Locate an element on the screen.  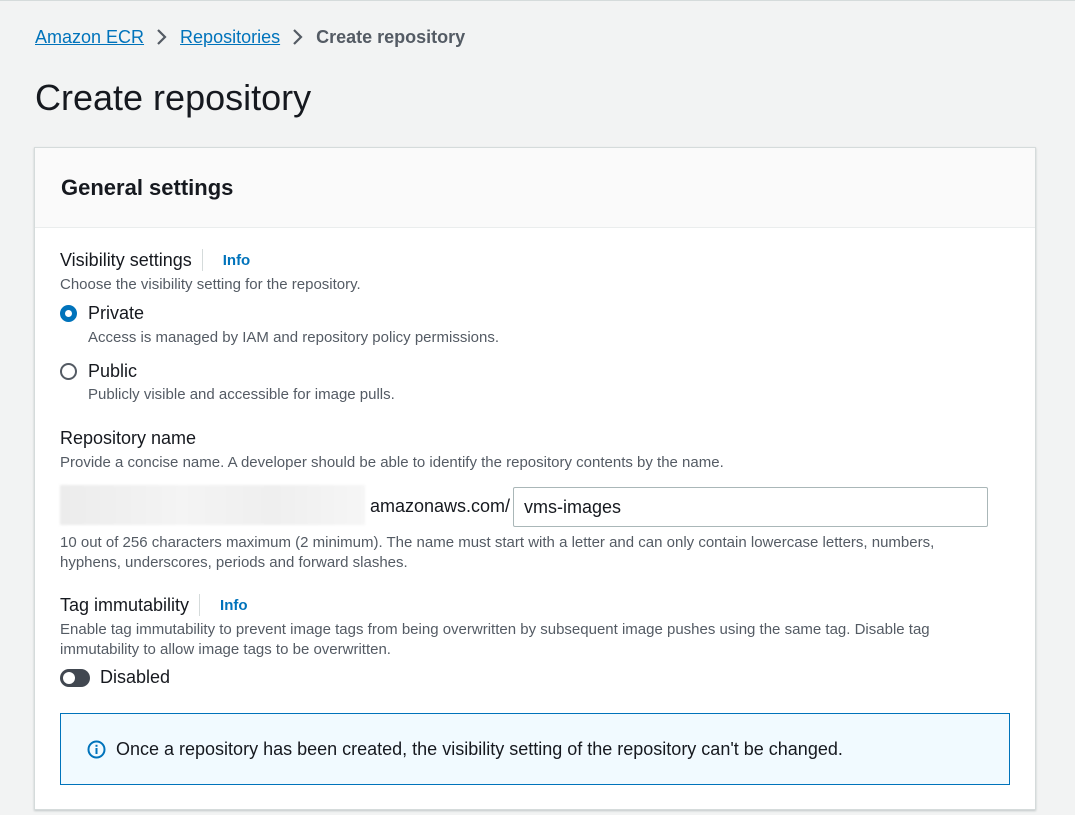
tag-immutability-label: Tag immutability is located at coordinates (125, 604).